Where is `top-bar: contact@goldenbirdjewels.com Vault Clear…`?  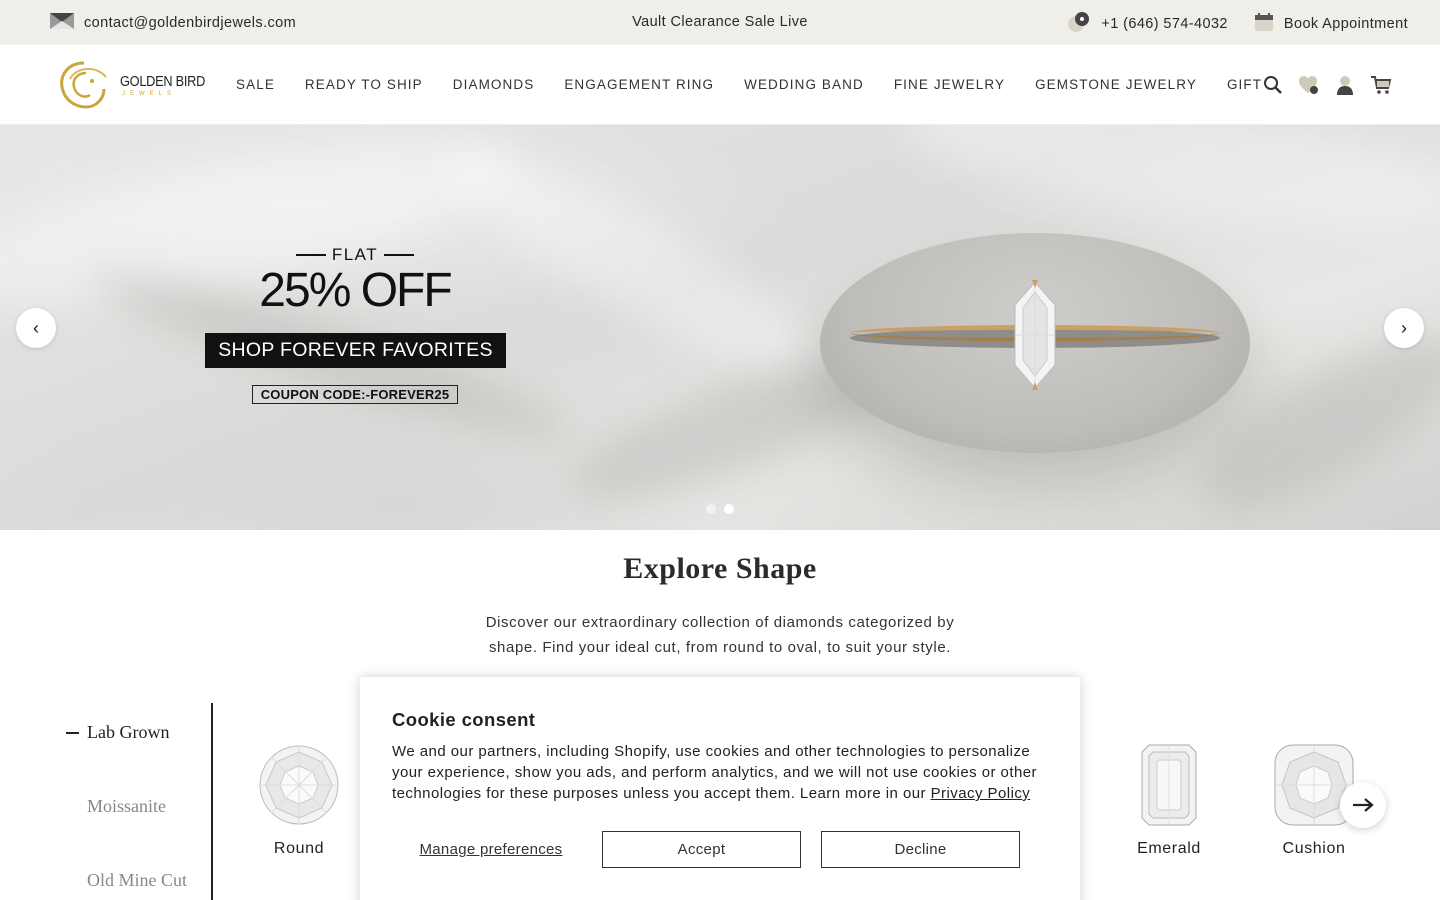
top-bar: contact@goldenbirdjewels.com Vault Clear… is located at coordinates (720, 22).